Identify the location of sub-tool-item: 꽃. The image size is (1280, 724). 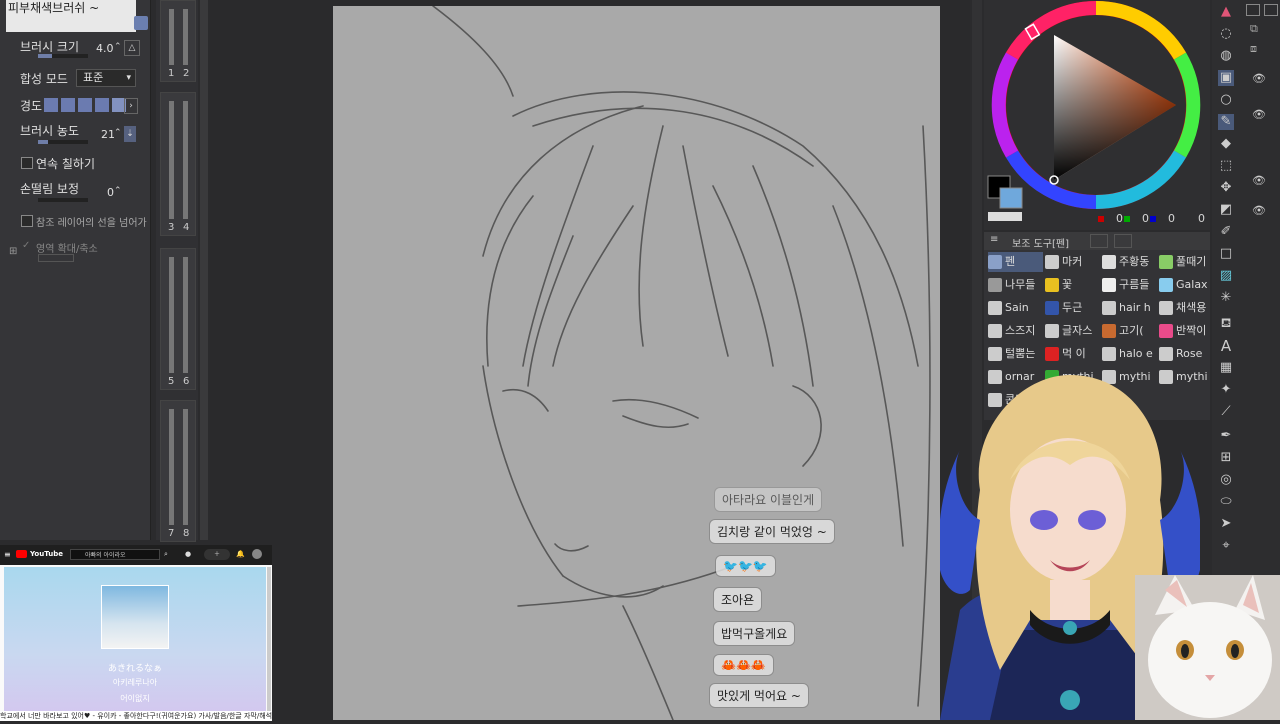
(1072, 285).